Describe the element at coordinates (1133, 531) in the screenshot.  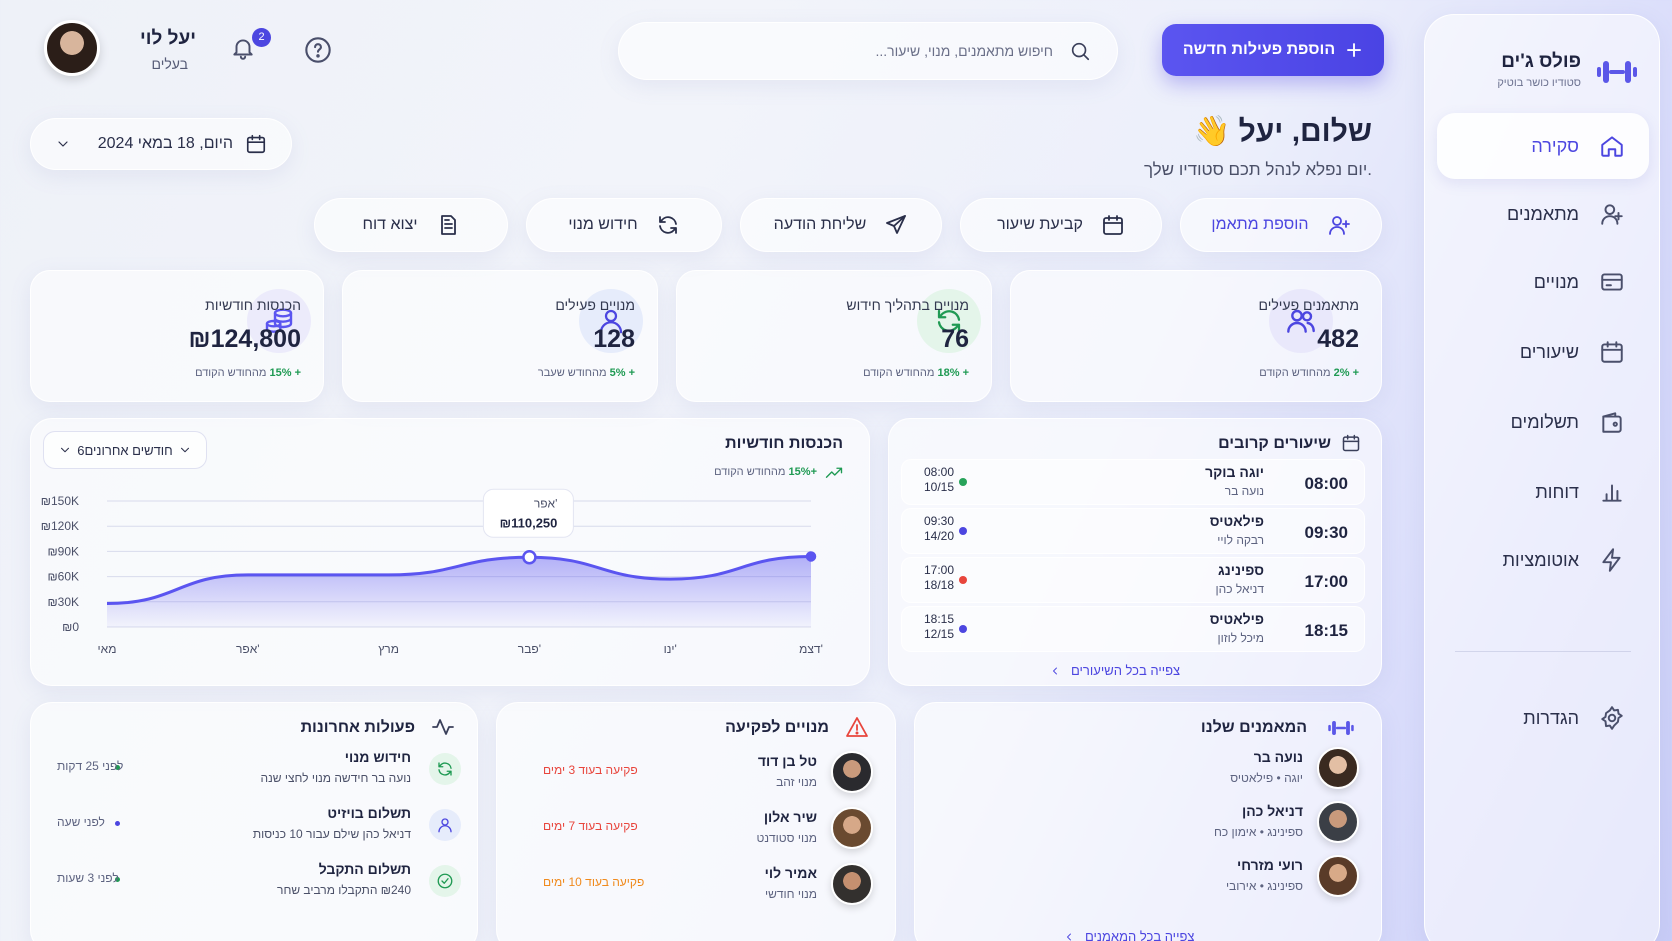
I see `class-row: 09:30 פילאטיס רבקה לויי 09:30 14/20` at that location.